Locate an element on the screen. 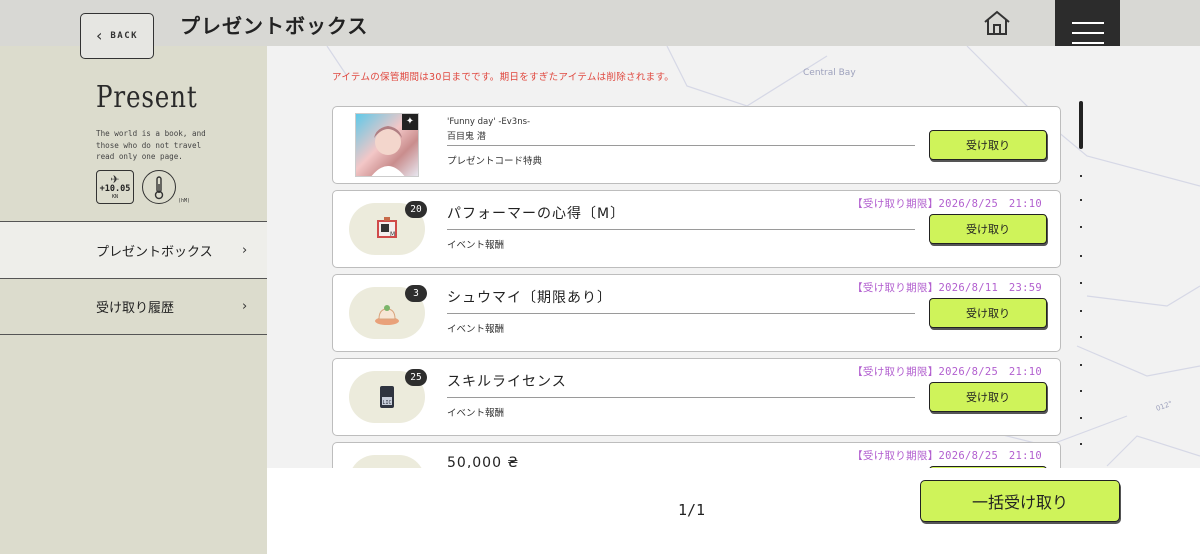 This screenshot has width=1200, height=554. svg-text: LIC is located at coordinates (387, 403).